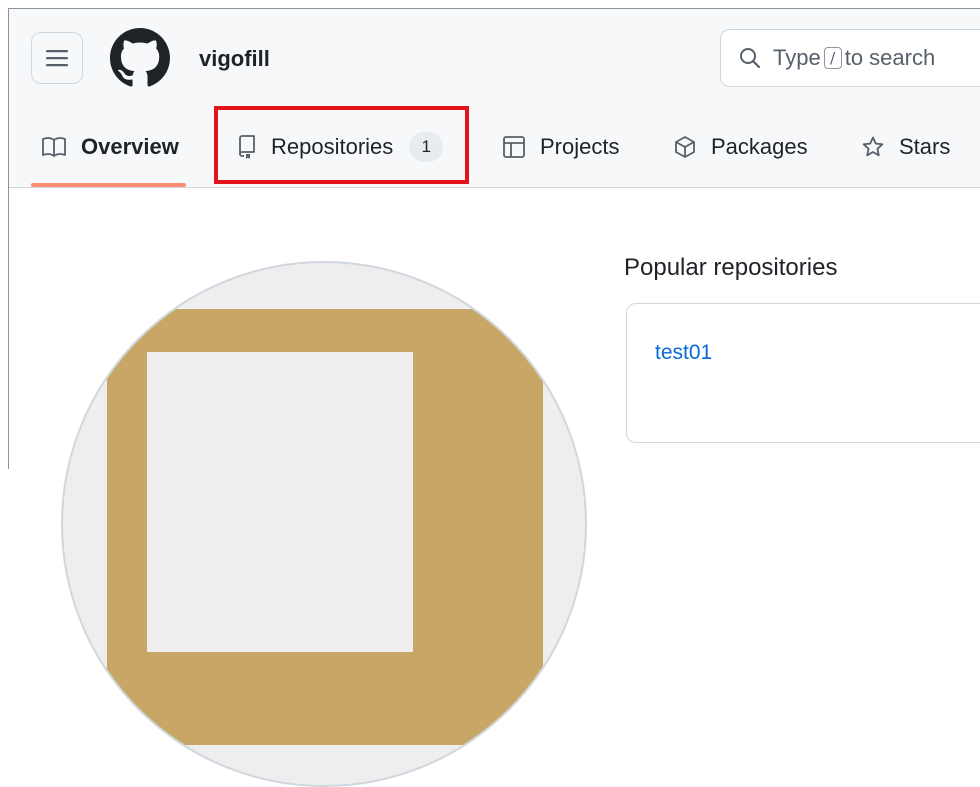 Image resolution: width=980 pixels, height=787 pixels. I want to click on tab-projects: Projects, so click(560, 147).